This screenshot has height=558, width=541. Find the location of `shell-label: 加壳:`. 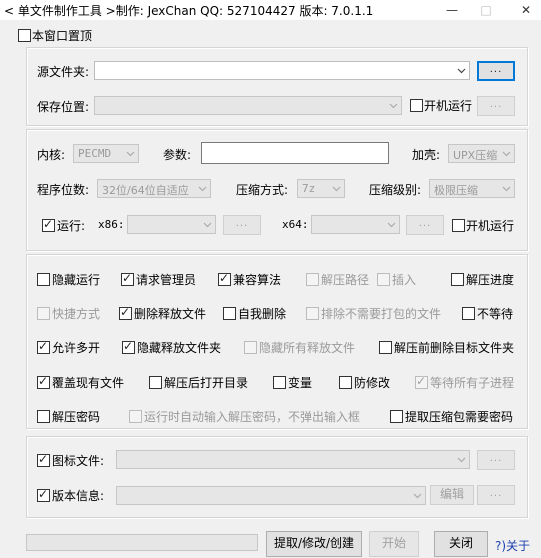

shell-label: 加壳: is located at coordinates (426, 155).